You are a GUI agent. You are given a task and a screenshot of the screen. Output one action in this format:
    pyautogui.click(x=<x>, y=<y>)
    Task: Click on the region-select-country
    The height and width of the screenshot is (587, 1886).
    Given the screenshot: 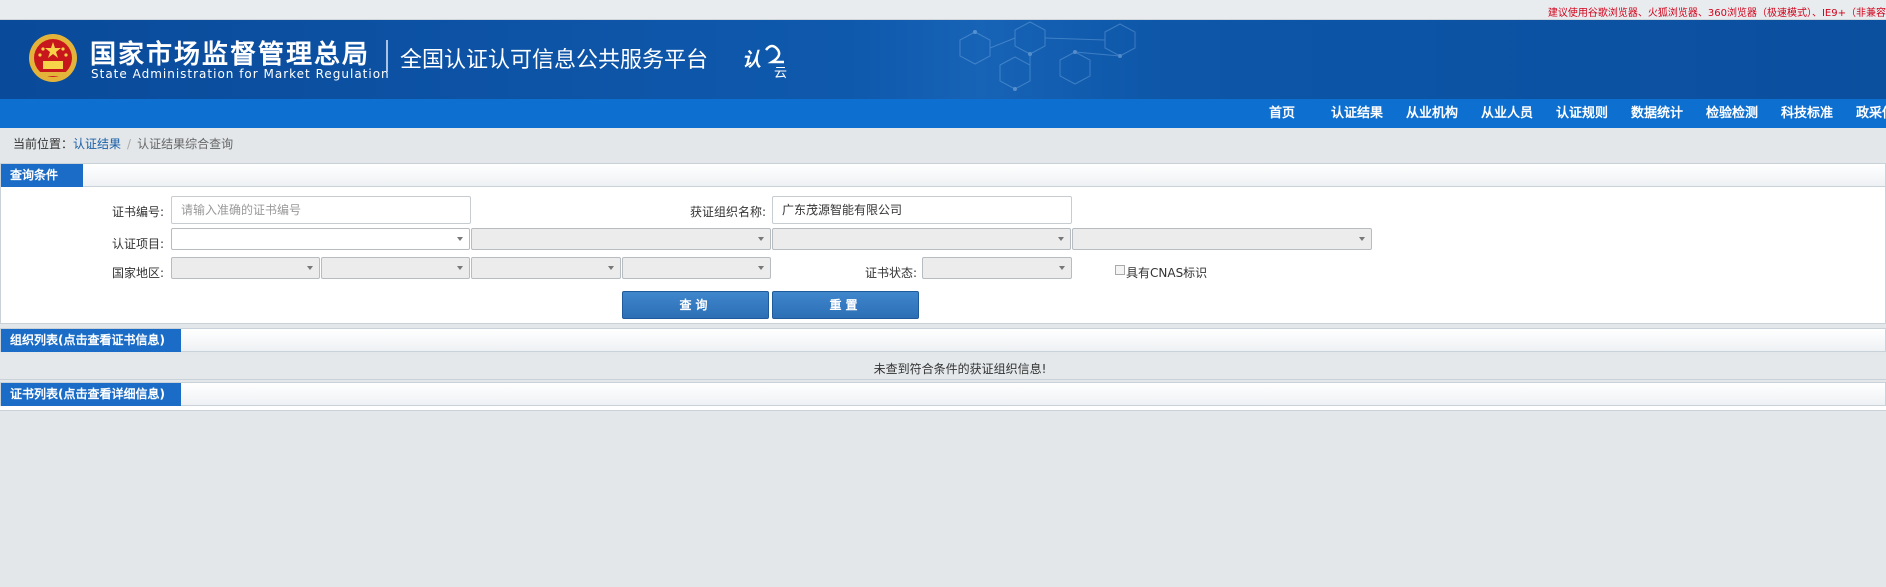 What is the action you would take?
    pyautogui.click(x=245, y=268)
    